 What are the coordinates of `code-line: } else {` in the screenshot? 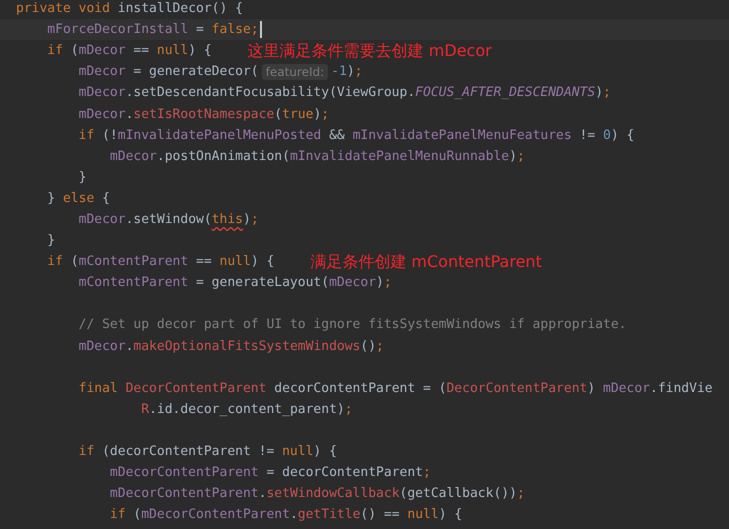 It's located at (78, 199).